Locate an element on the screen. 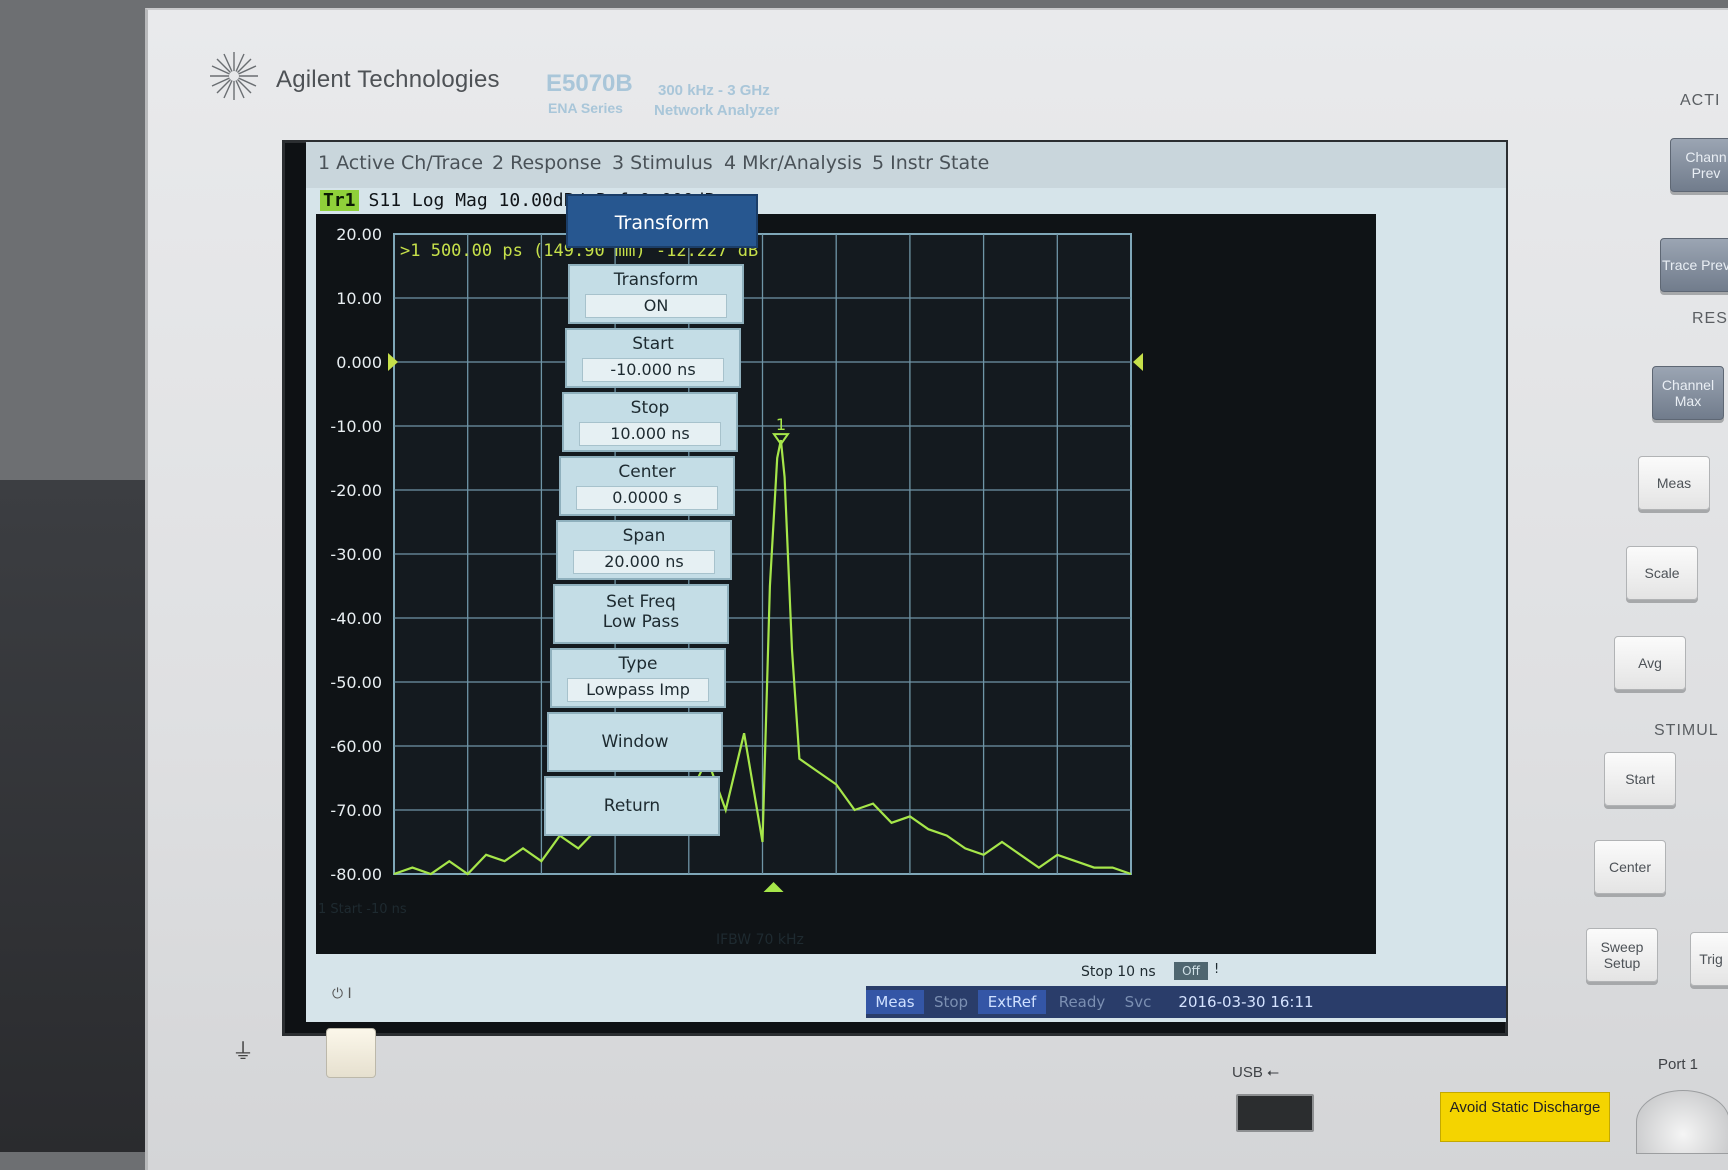  softkey-label: Window is located at coordinates (635, 742).